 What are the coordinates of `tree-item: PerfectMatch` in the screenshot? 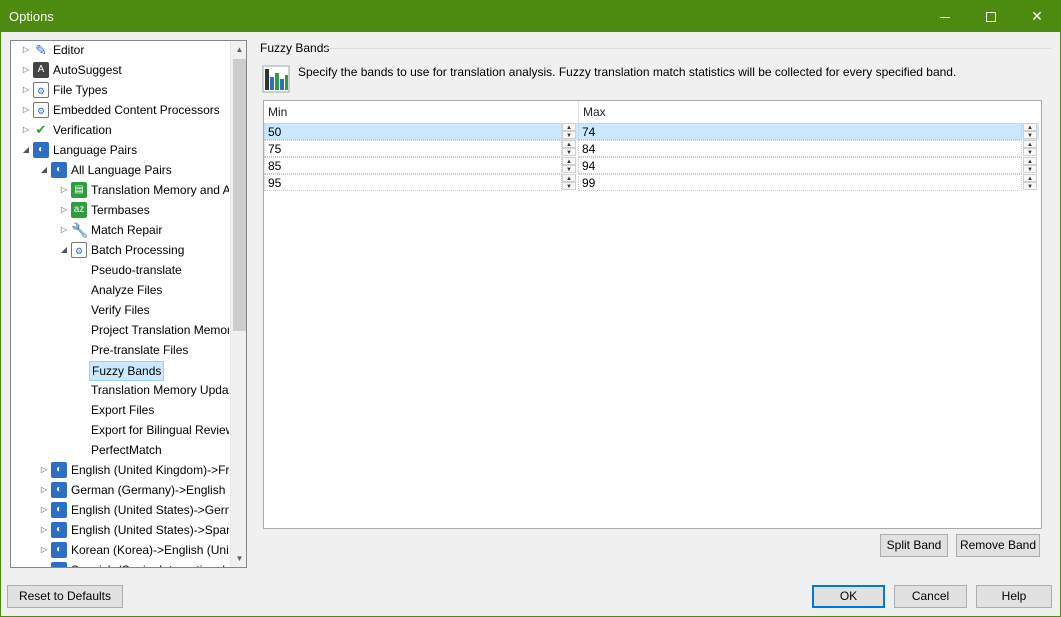 It's located at (120, 450).